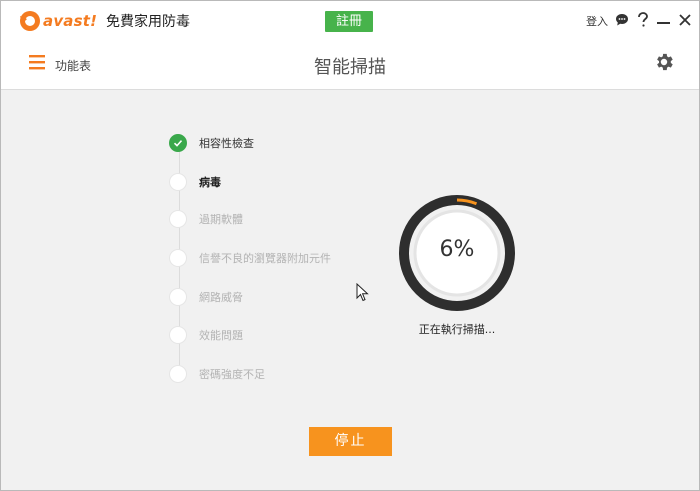 The height and width of the screenshot is (491, 700). Describe the element at coordinates (622, 20) in the screenshot. I see `chat-icon` at that location.